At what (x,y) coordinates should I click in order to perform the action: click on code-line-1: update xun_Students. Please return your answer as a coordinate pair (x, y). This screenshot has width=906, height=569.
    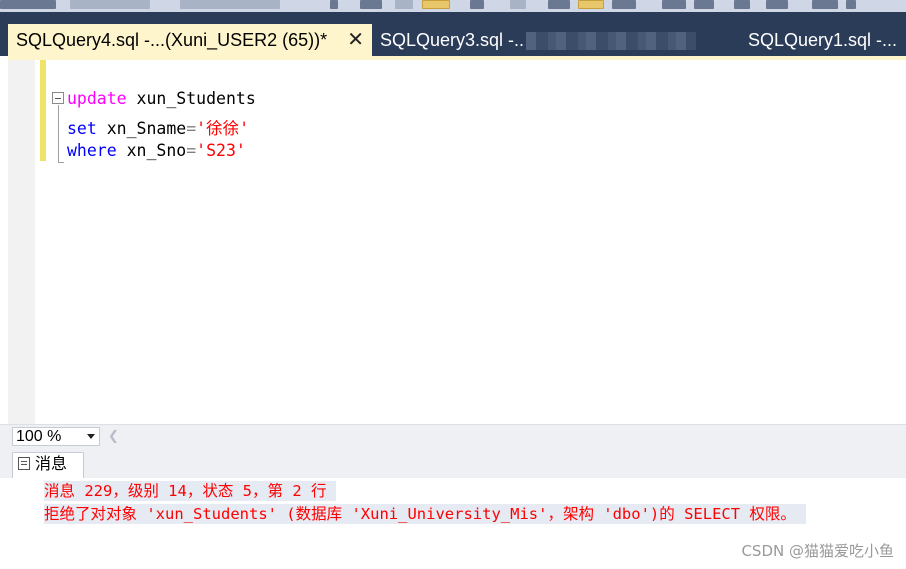
    Looking at the image, I should click on (161, 98).